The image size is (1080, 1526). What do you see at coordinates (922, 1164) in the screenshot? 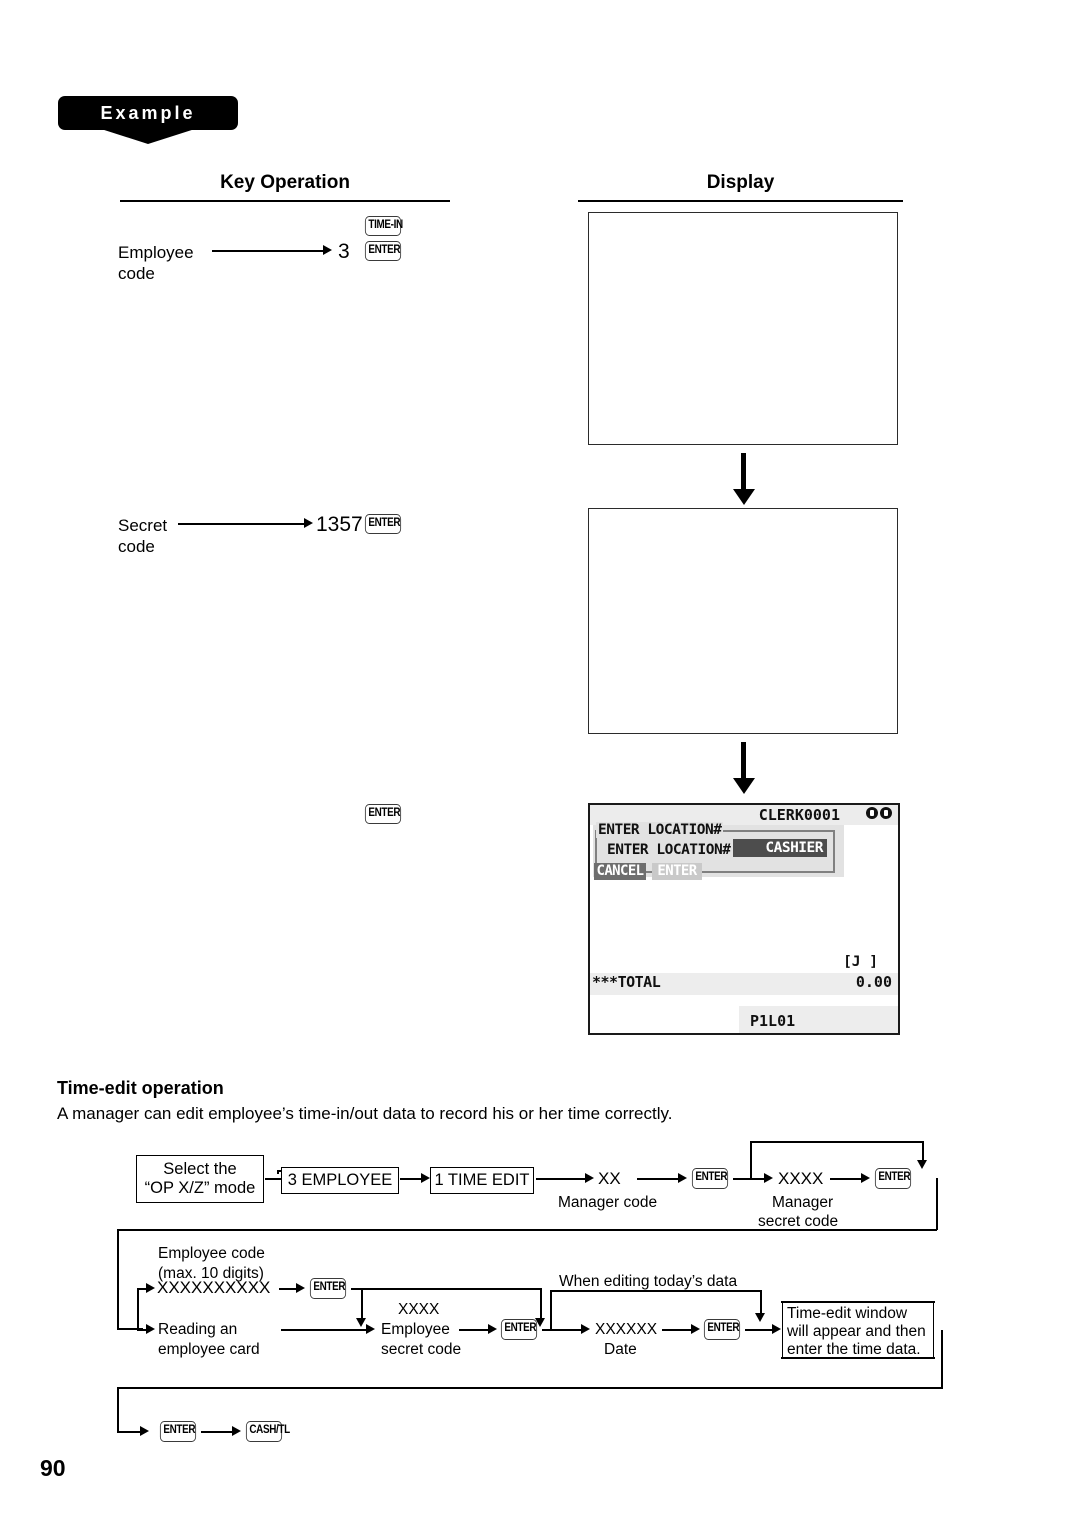
I see `flow-r1-loop-arrow` at bounding box center [922, 1164].